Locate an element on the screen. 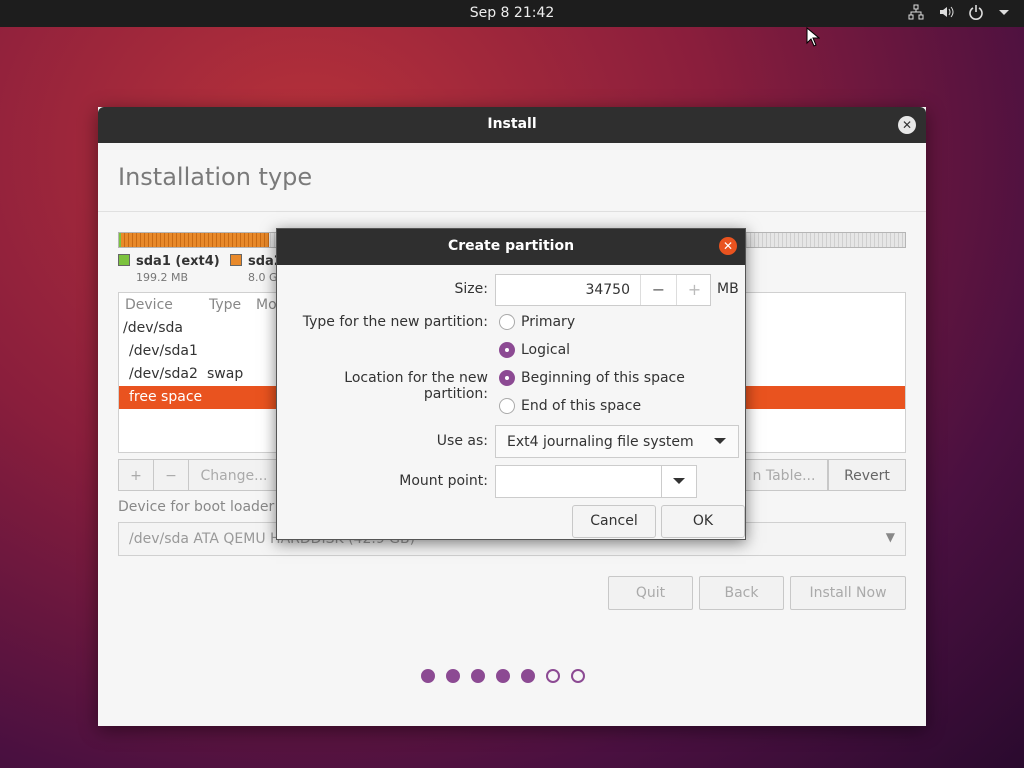  radio-label: End of this space is located at coordinates (581, 406).